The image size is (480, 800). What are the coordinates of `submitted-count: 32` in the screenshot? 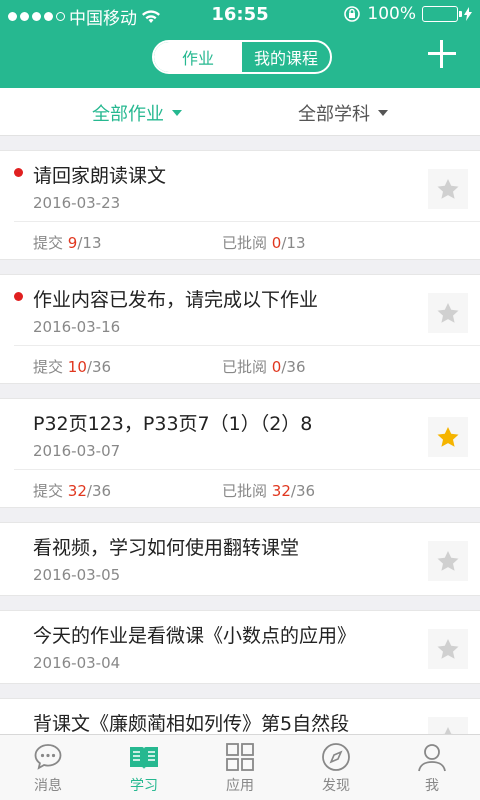 It's located at (77, 491).